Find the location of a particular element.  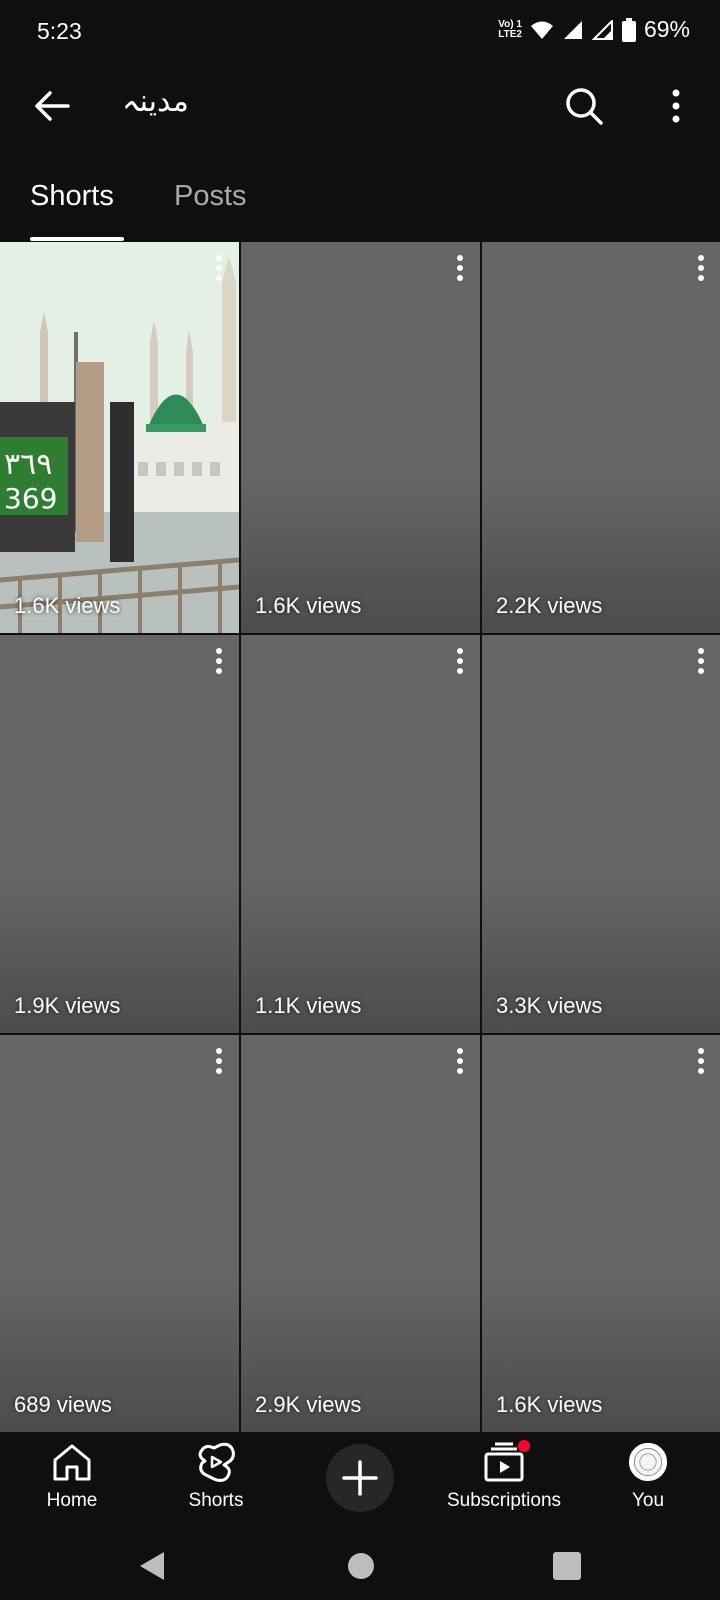

sign-number: 369 is located at coordinates (30, 498).